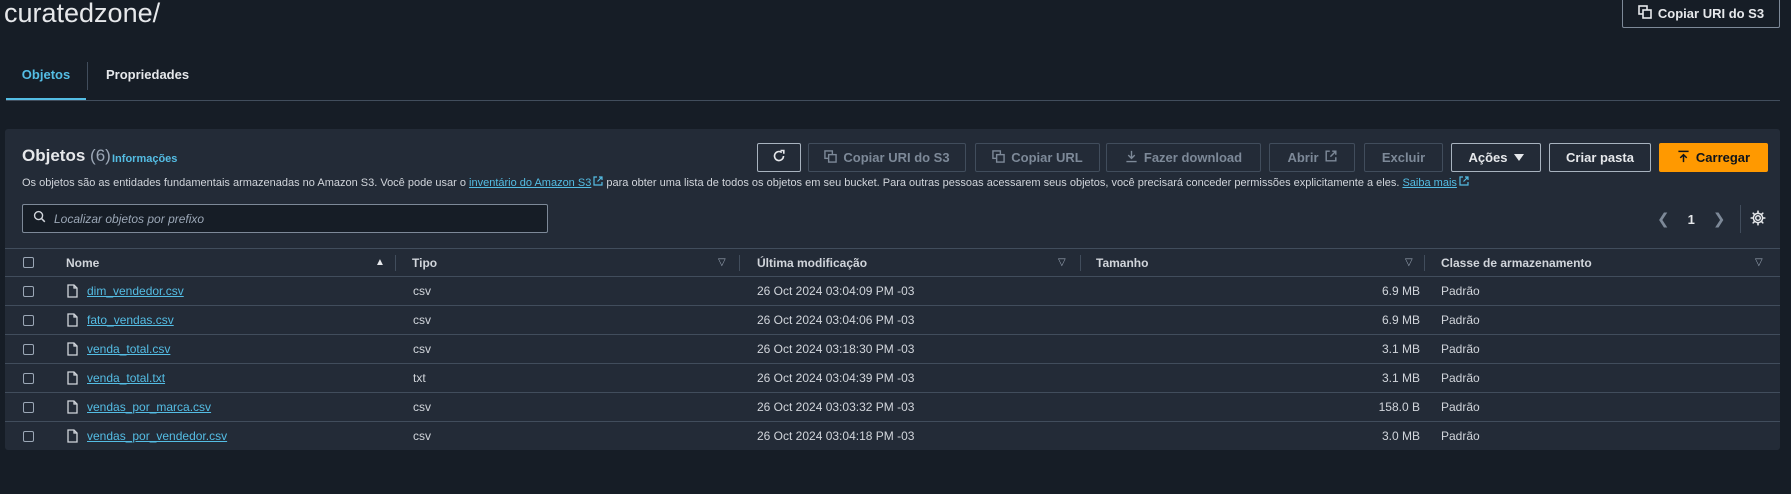 Image resolution: width=1791 pixels, height=494 pixels. What do you see at coordinates (812, 263) in the screenshot?
I see `column-header-last-modified: Última modificação` at bounding box center [812, 263].